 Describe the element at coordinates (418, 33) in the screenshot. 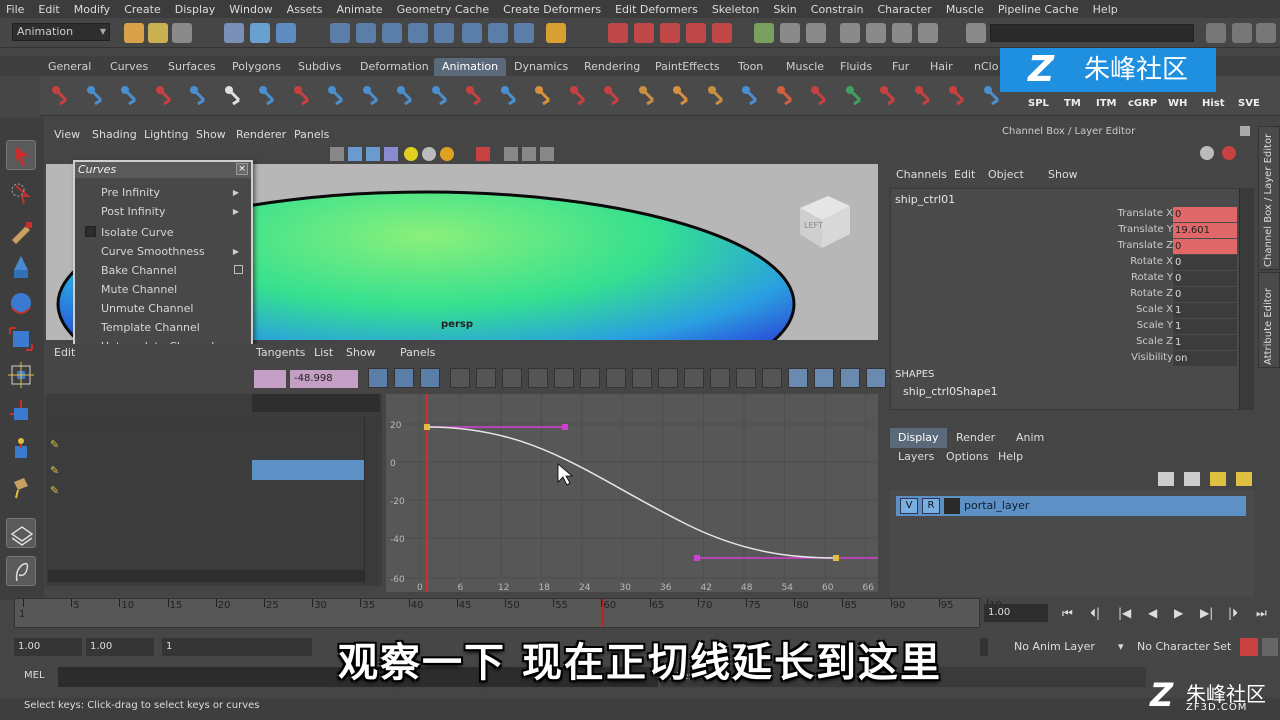

I see `snap-view-plane-icon` at that location.